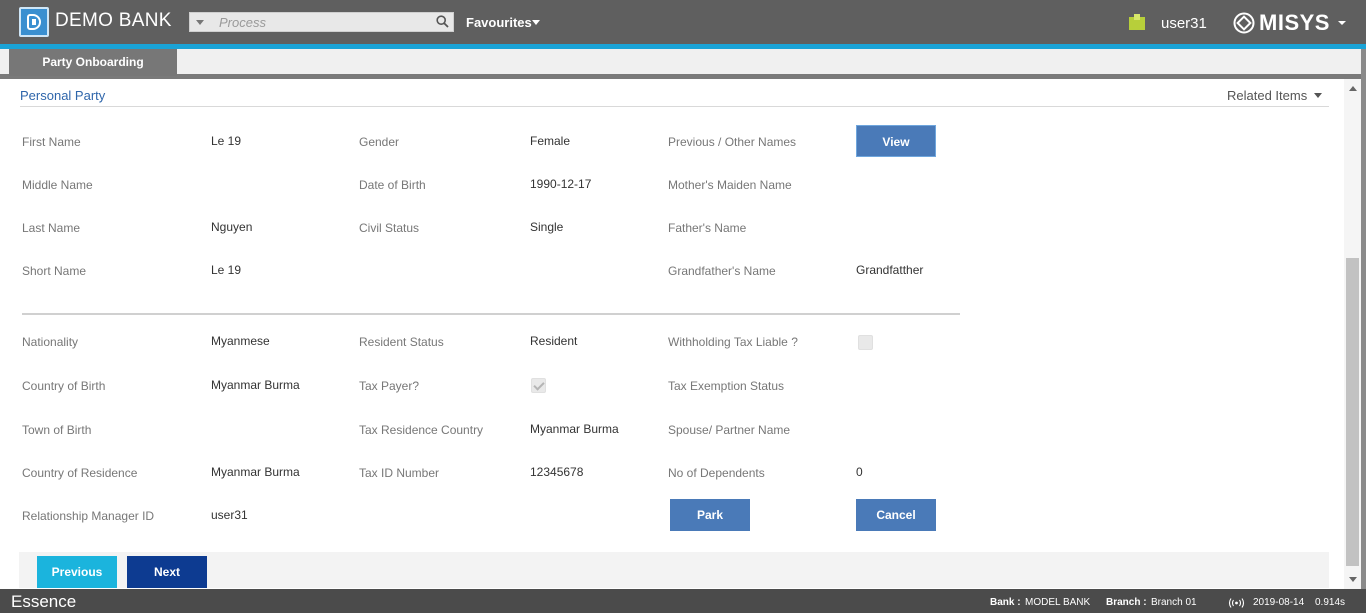  Describe the element at coordinates (255, 385) in the screenshot. I see `country-of-birth-value: Myanmar Burma` at that location.